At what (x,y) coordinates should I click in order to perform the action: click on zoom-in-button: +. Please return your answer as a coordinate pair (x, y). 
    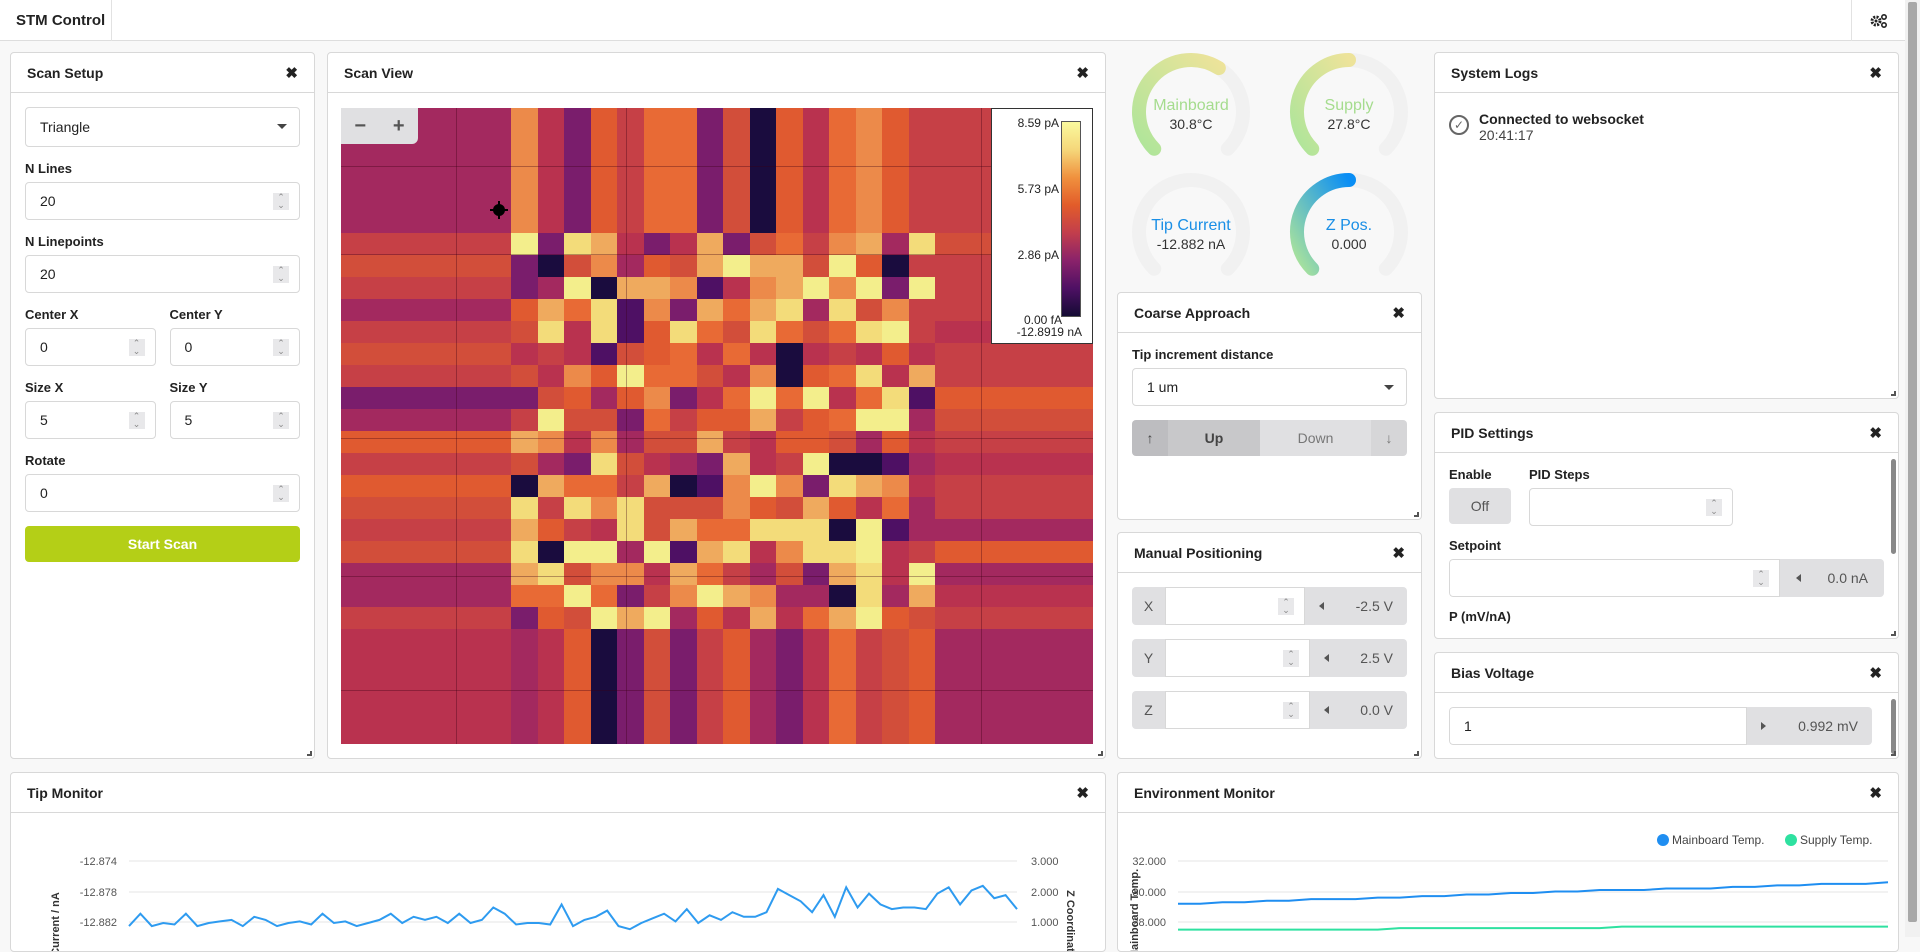
    Looking at the image, I should click on (399, 126).